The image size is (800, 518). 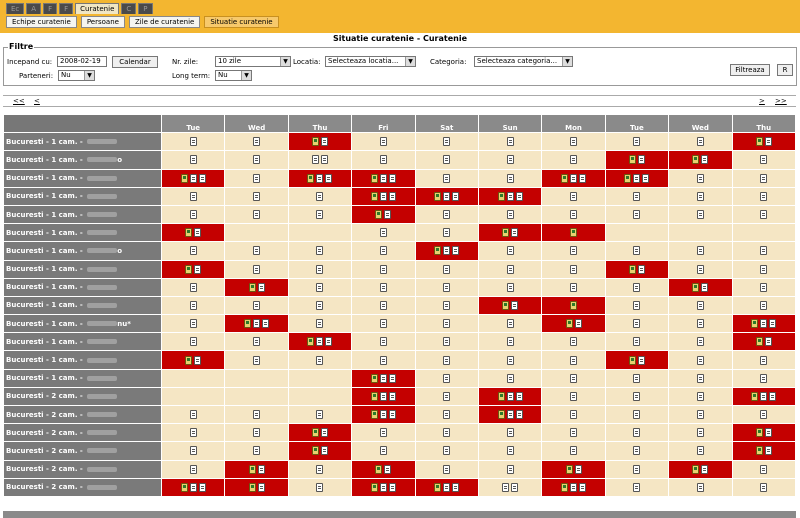 What do you see at coordinates (164, 22) in the screenshot?
I see `subtab-2: Zile de curatenie` at bounding box center [164, 22].